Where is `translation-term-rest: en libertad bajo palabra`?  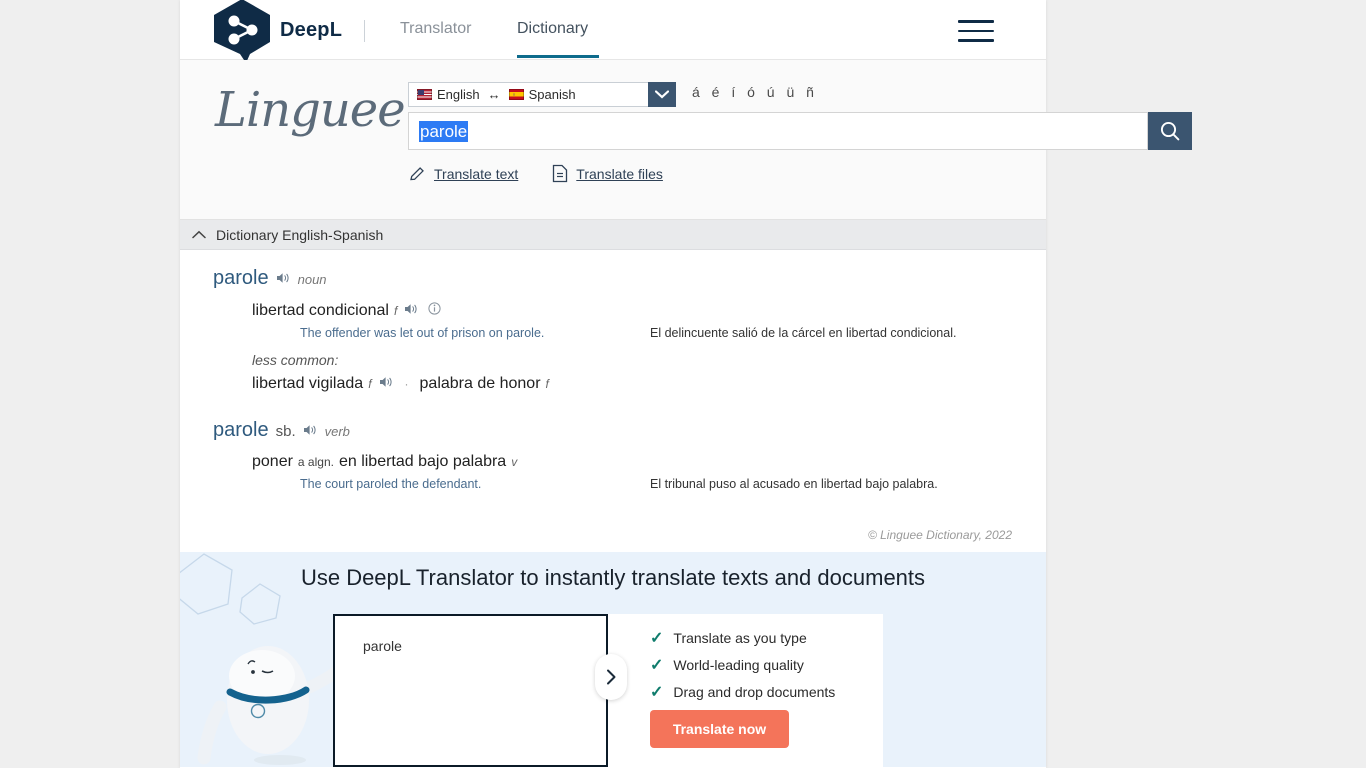 translation-term-rest: en libertad bajo palabra is located at coordinates (422, 462).